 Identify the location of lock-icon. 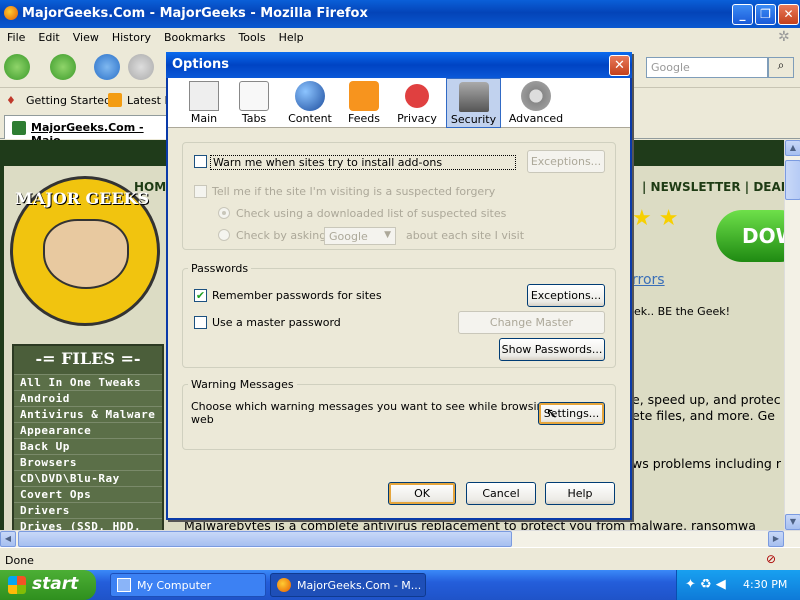
(473, 97).